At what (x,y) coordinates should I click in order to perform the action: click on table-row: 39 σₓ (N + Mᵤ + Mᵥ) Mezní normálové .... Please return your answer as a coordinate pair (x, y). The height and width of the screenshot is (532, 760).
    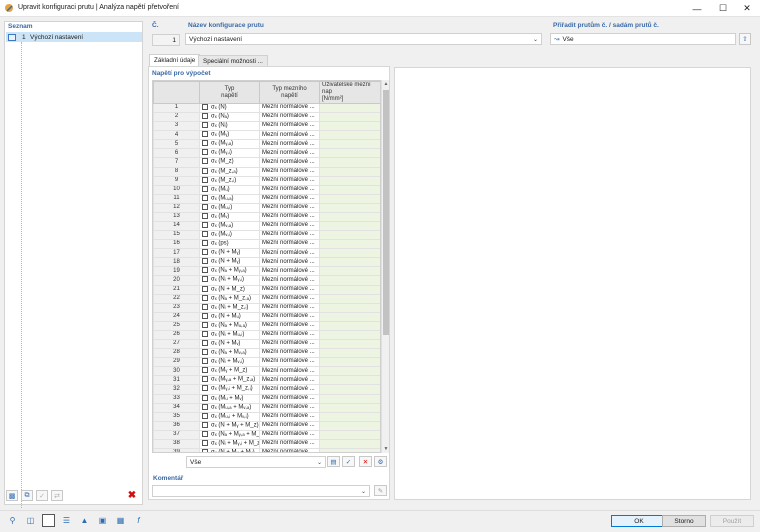
    Looking at the image, I should click on (266, 449).